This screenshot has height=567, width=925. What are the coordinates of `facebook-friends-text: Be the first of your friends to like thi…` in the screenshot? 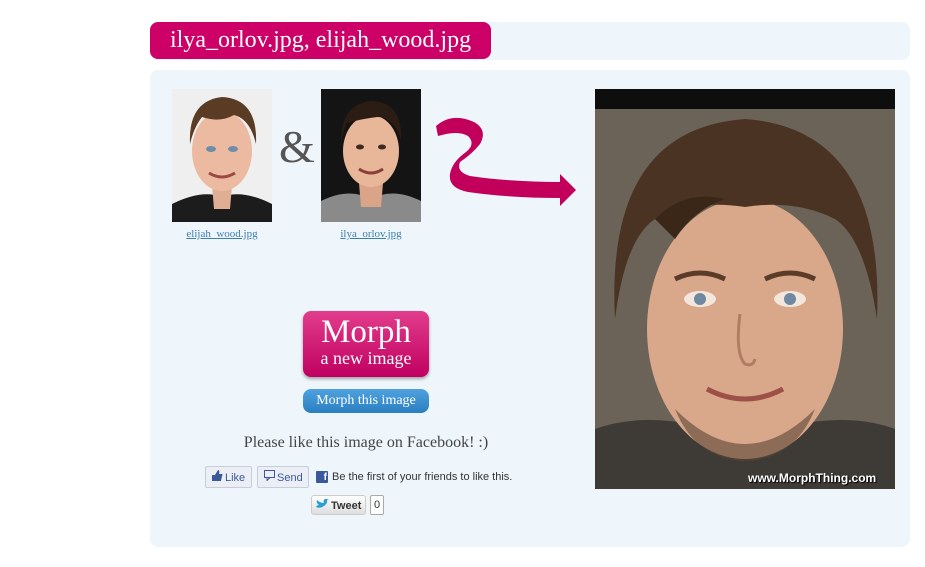 It's located at (422, 477).